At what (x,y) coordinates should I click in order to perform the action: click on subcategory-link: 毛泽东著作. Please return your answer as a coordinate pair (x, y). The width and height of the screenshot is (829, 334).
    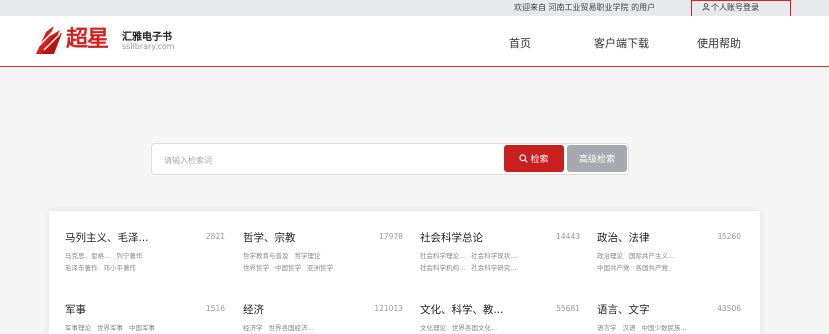
    Looking at the image, I should click on (81, 268).